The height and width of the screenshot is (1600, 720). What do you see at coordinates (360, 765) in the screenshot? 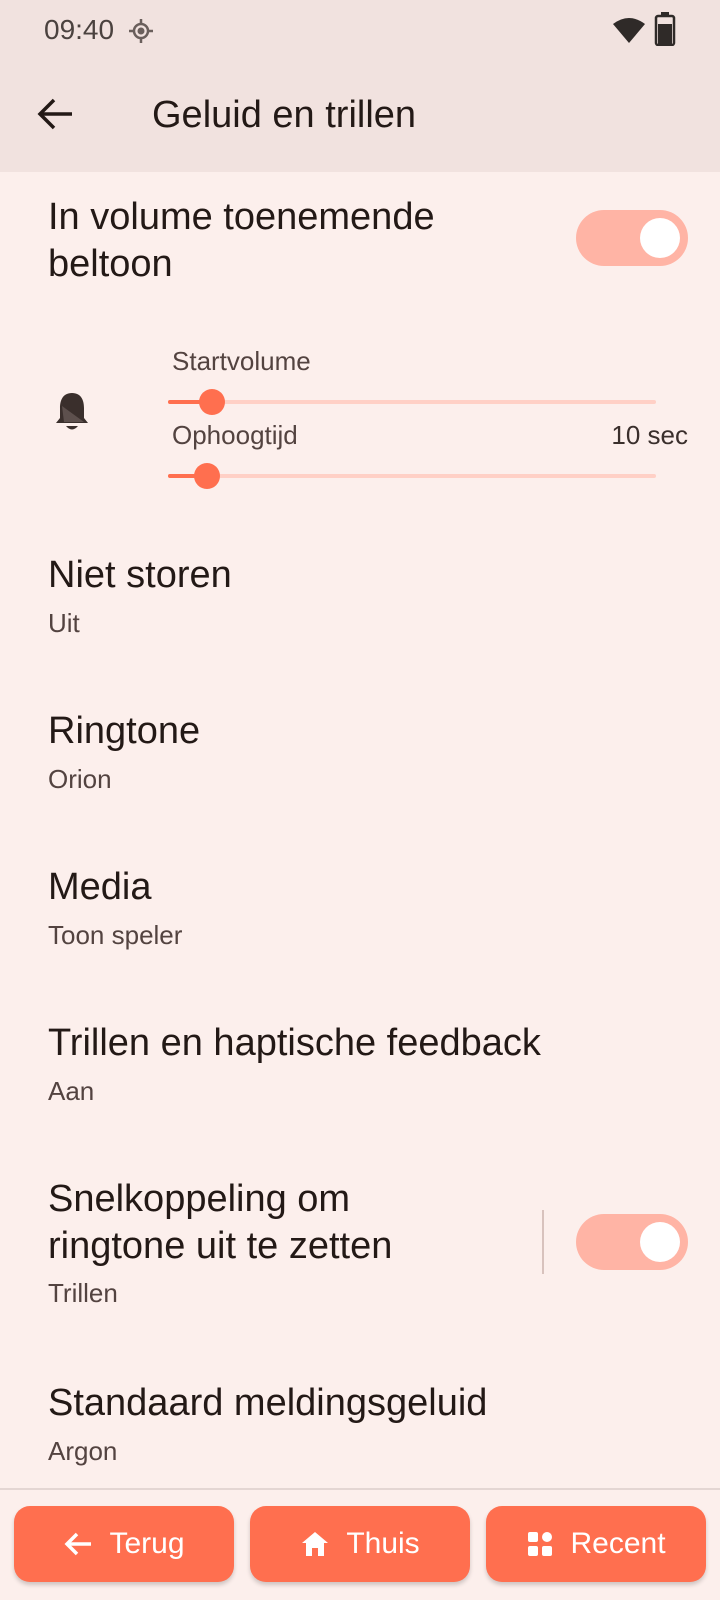
I see `list-item-ringtone: Ringtone Orion` at bounding box center [360, 765].